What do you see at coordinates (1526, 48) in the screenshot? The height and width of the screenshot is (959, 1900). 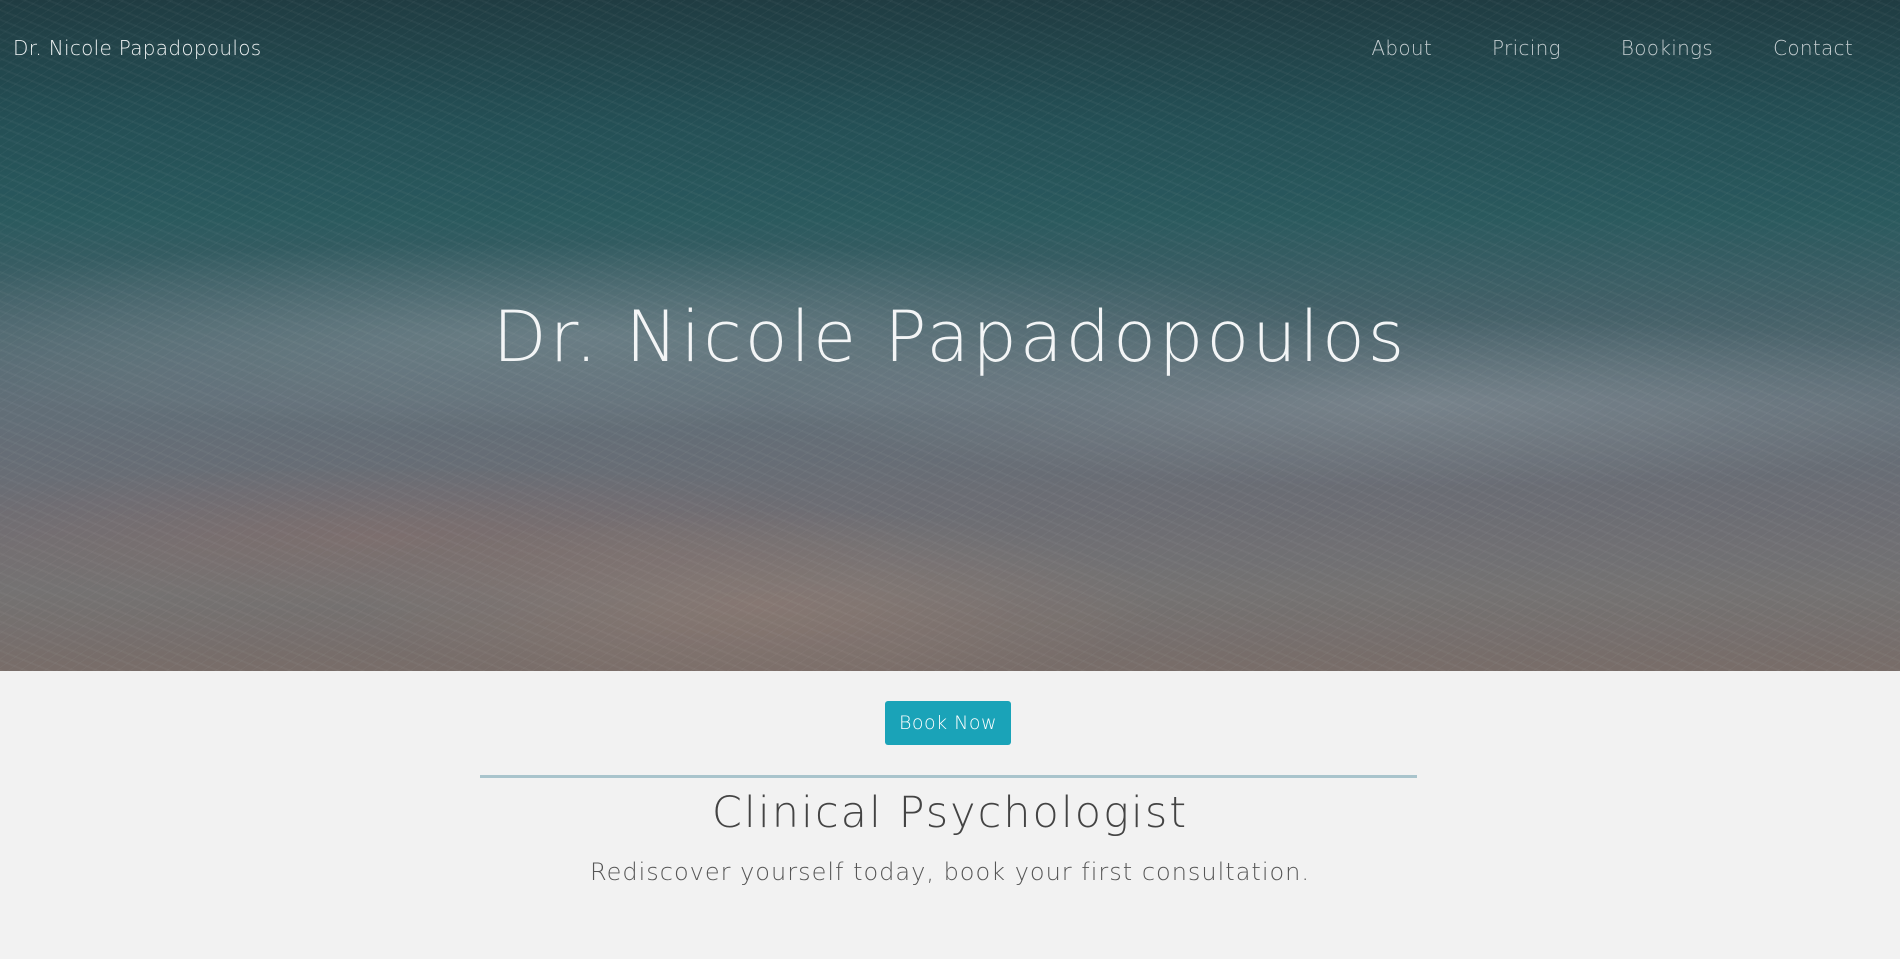 I see `nav-item-pricing: Pricing` at bounding box center [1526, 48].